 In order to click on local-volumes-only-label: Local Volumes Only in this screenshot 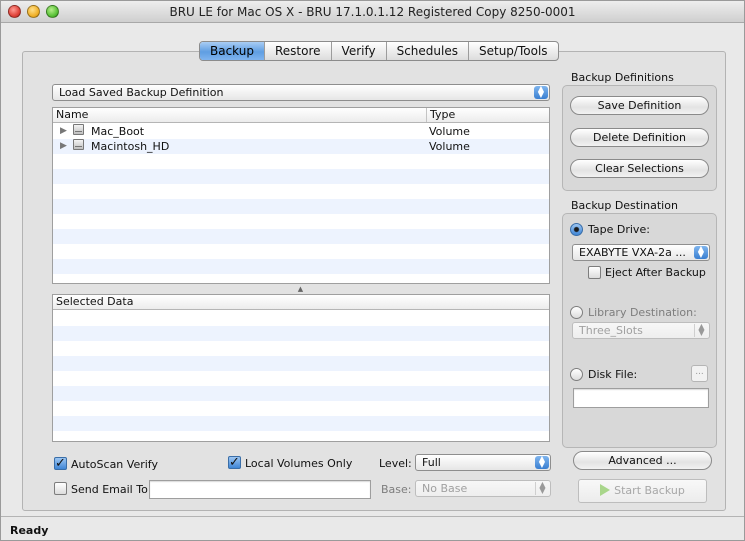, I will do `click(299, 463)`.